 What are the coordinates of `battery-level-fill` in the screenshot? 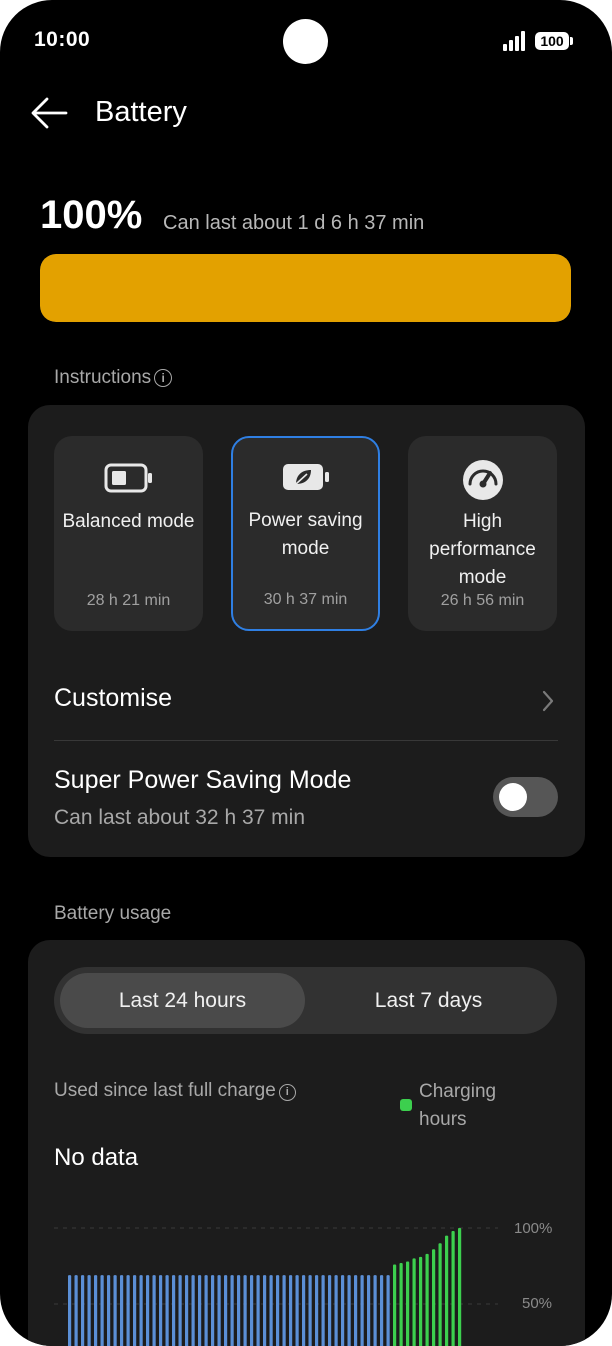 It's located at (305, 288).